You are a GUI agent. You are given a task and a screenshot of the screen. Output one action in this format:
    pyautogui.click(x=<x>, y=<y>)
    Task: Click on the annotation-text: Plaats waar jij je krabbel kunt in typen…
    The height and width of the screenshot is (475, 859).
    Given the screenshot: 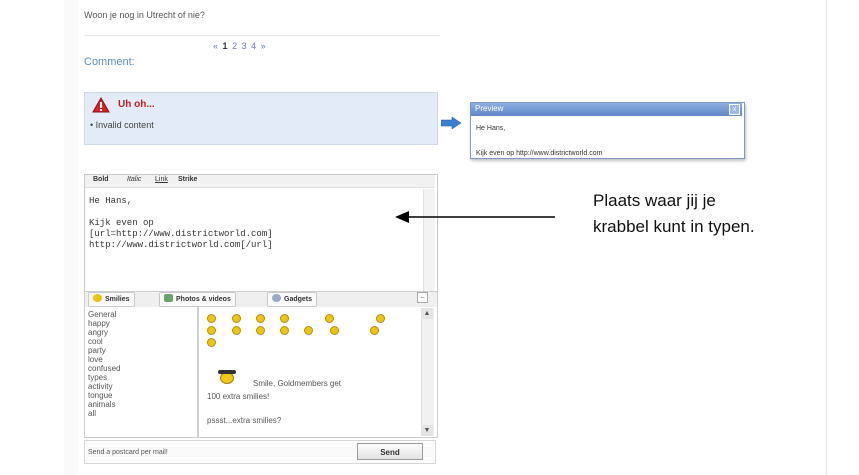 What is the action you would take?
    pyautogui.click(x=674, y=214)
    